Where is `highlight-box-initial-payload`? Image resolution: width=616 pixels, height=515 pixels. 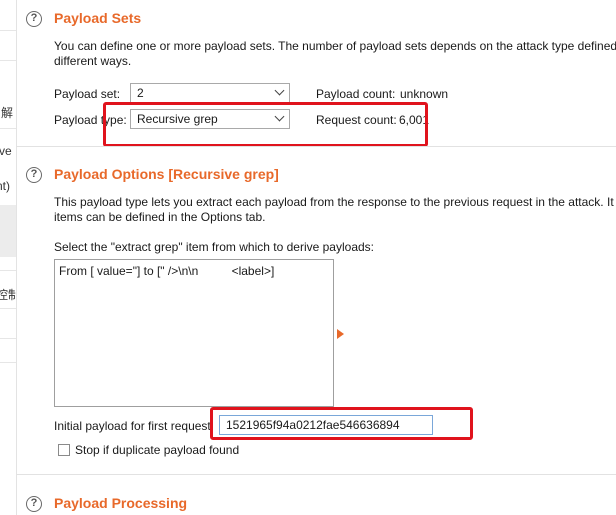
highlight-box-initial-payload is located at coordinates (341, 423).